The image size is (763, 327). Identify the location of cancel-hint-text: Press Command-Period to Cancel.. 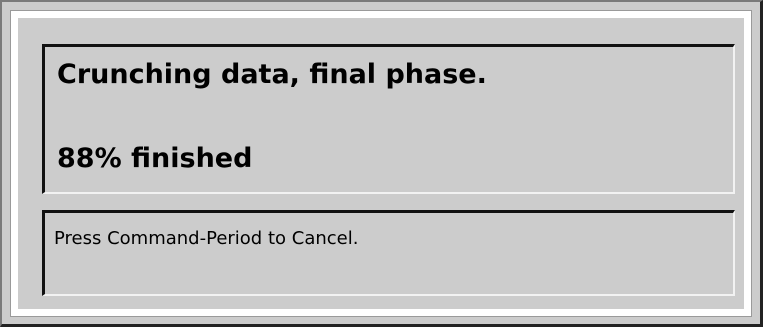
(206, 238).